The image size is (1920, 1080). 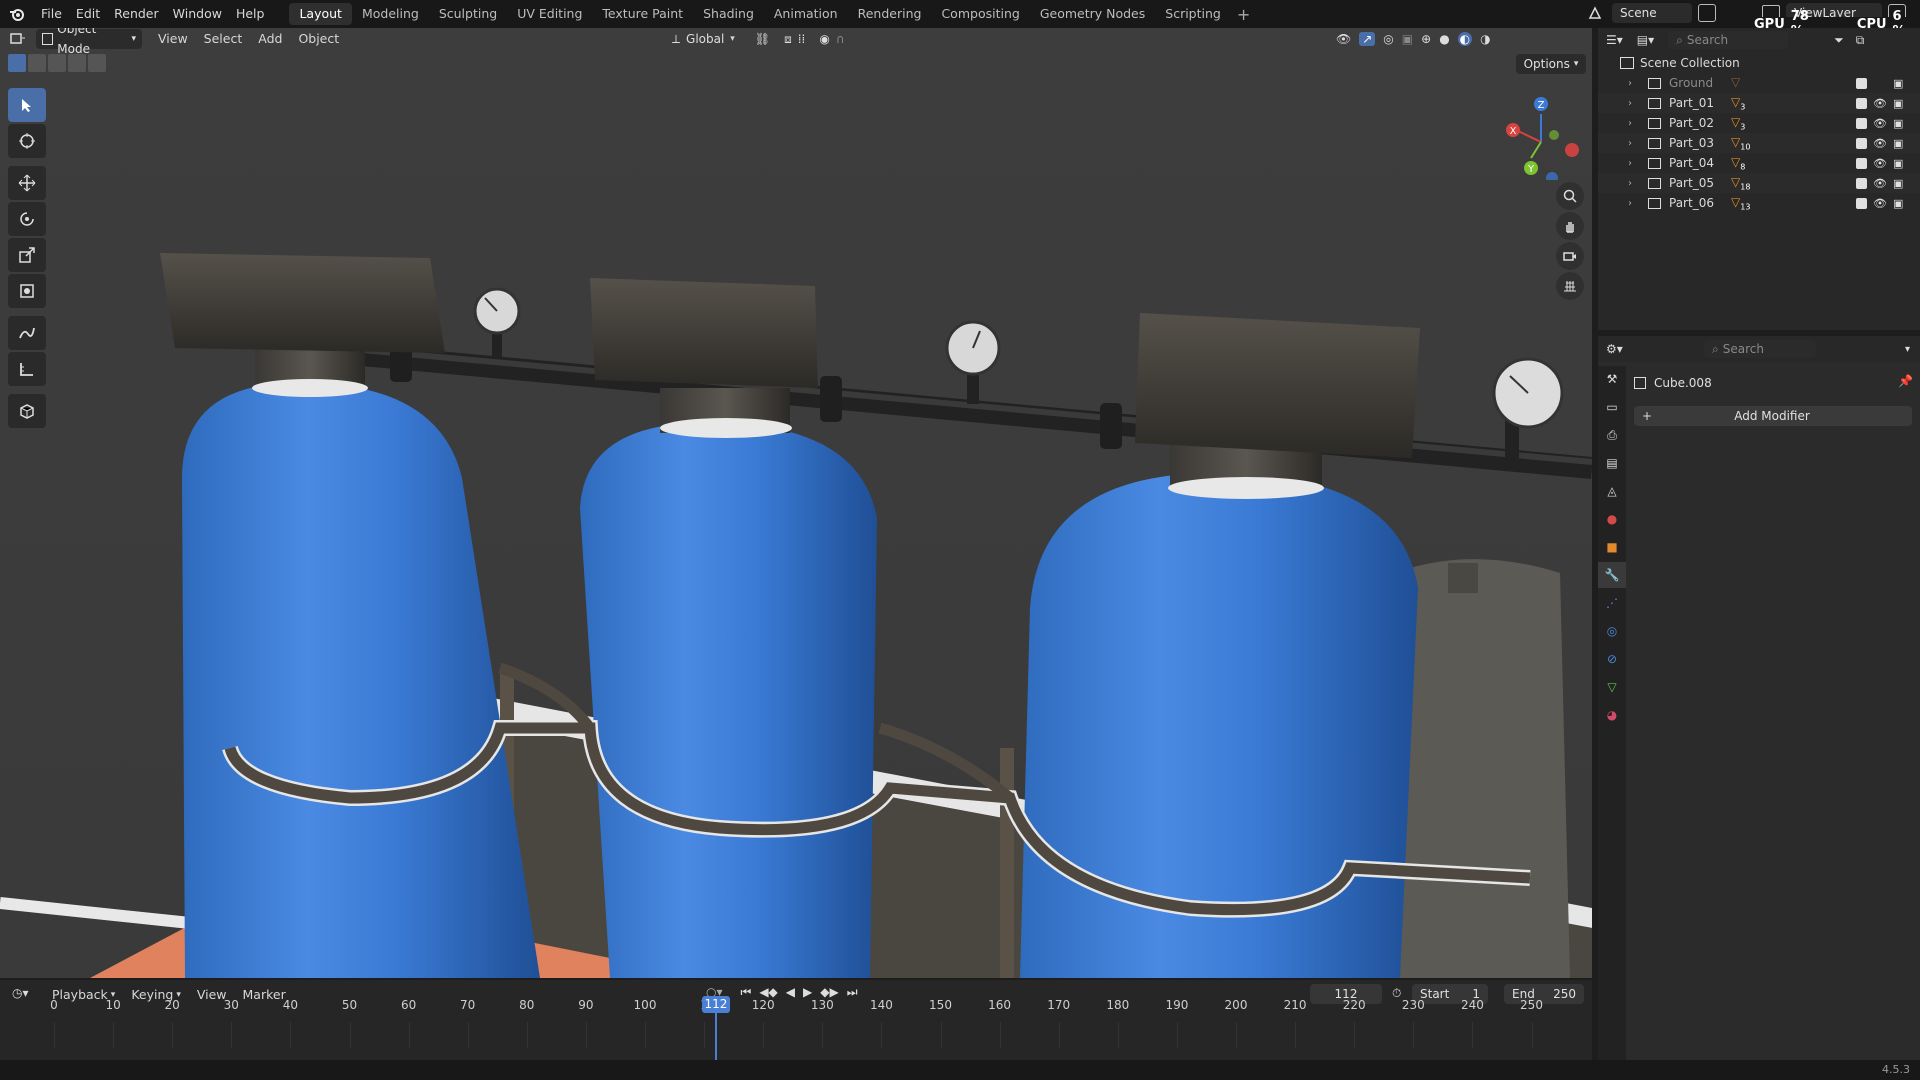 I want to click on outliner-item: › Part_04 ▽8 👁 ▣, so click(x=1759, y=163).